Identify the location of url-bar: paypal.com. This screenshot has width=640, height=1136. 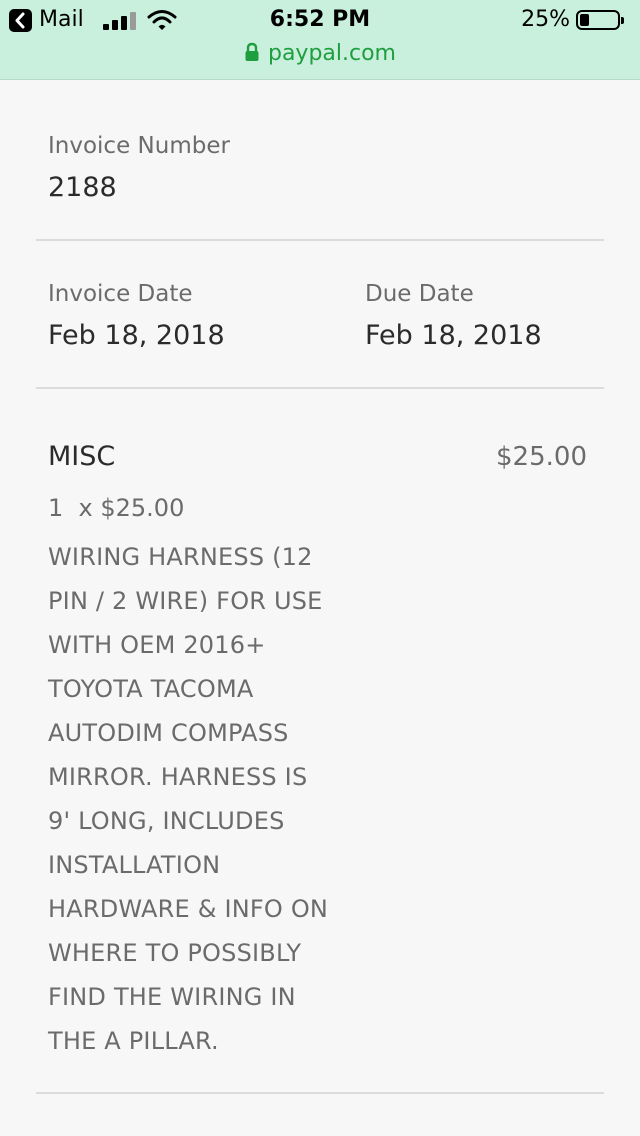
(320, 55).